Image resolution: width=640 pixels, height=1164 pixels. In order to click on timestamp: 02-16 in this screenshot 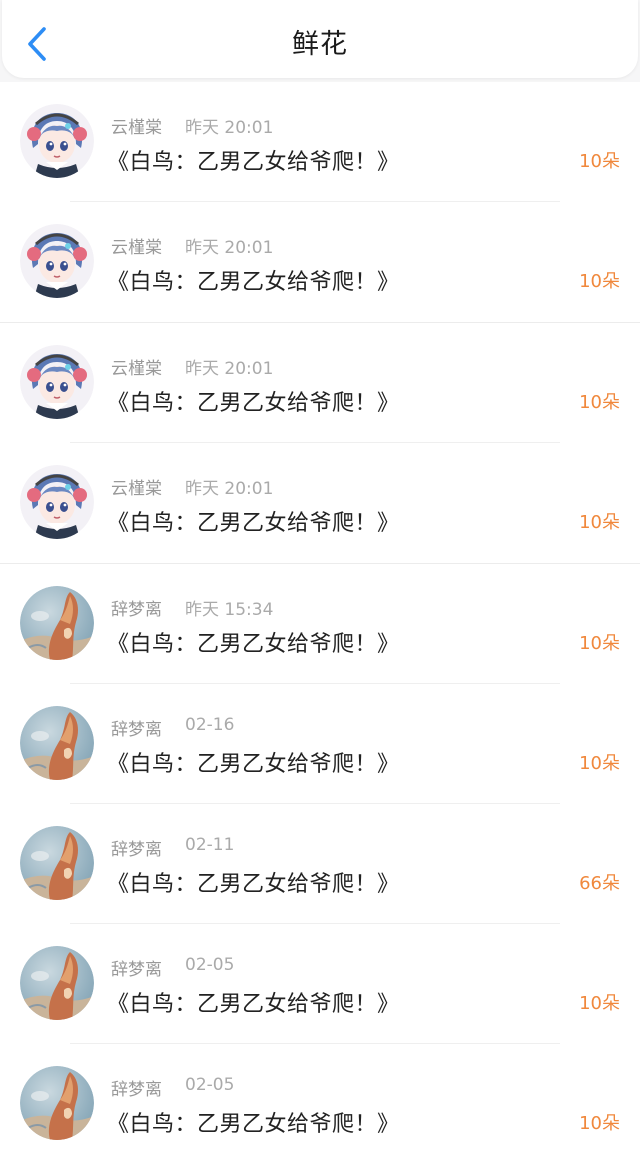, I will do `click(210, 725)`.